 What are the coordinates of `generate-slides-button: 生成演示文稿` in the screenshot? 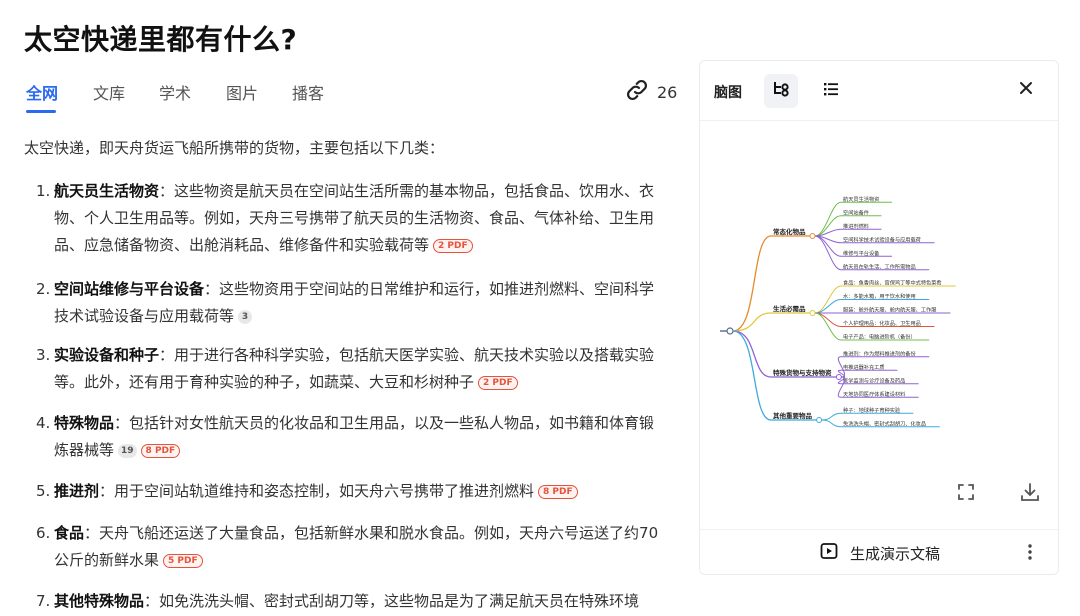 It's located at (880, 553).